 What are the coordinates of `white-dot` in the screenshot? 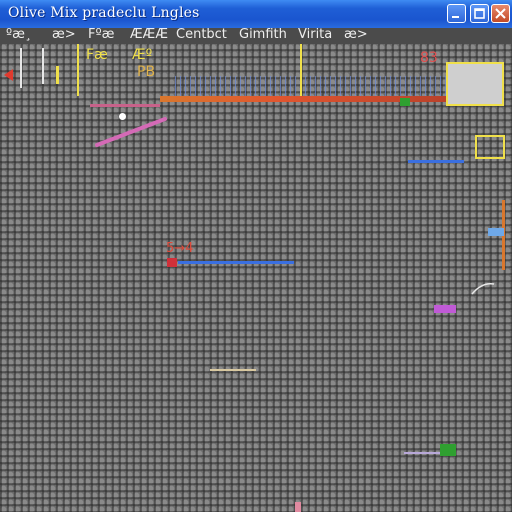 It's located at (122, 116).